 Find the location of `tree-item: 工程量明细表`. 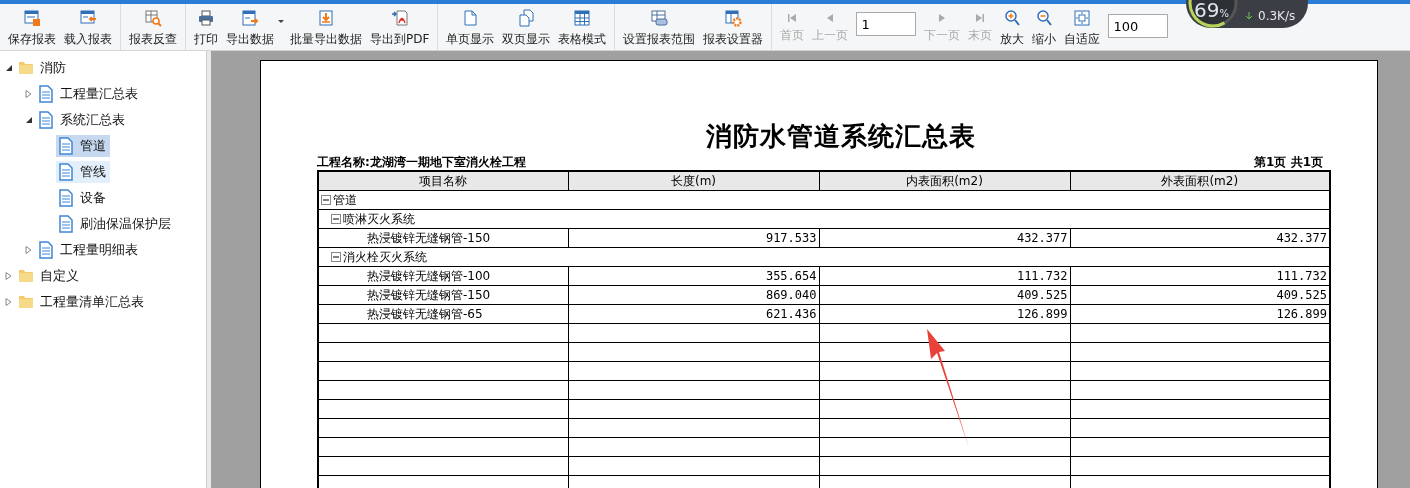

tree-item: 工程量明细表 is located at coordinates (89, 250).